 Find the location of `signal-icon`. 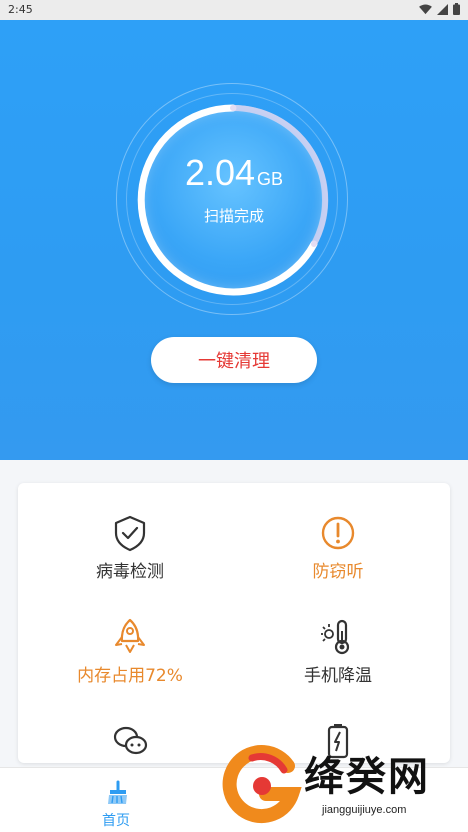

signal-icon is located at coordinates (442, 9).